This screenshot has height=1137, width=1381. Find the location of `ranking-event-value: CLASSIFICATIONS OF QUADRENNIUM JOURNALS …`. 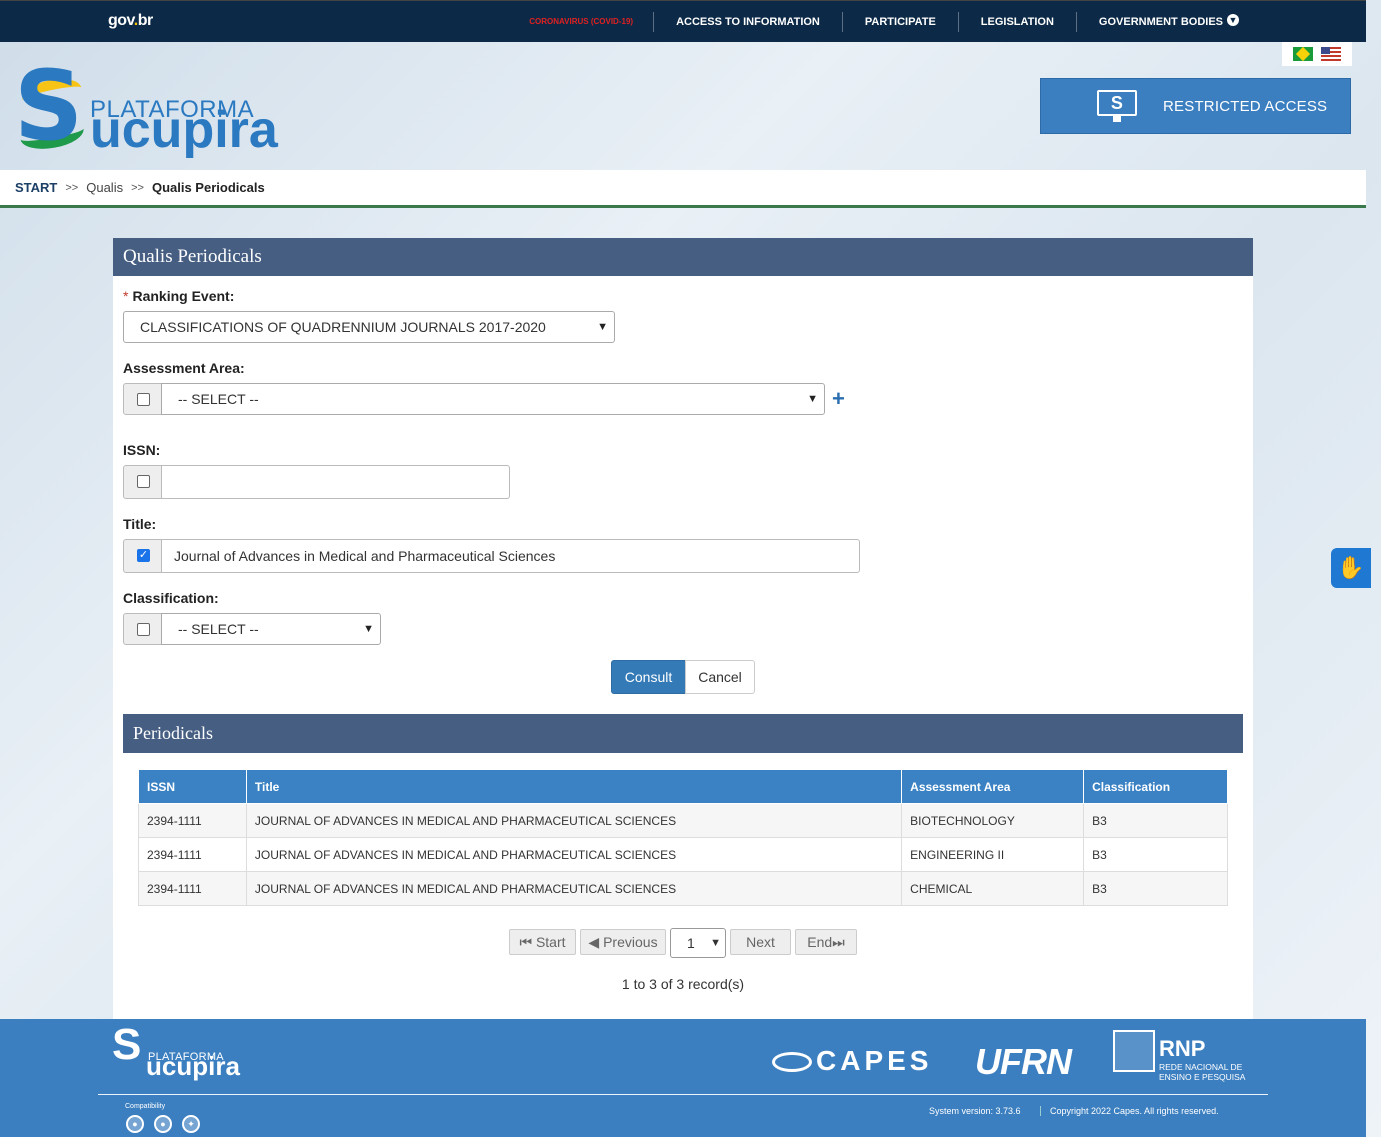

ranking-event-value: CLASSIFICATIONS OF QUADRENNIUM JOURNALS … is located at coordinates (343, 327).